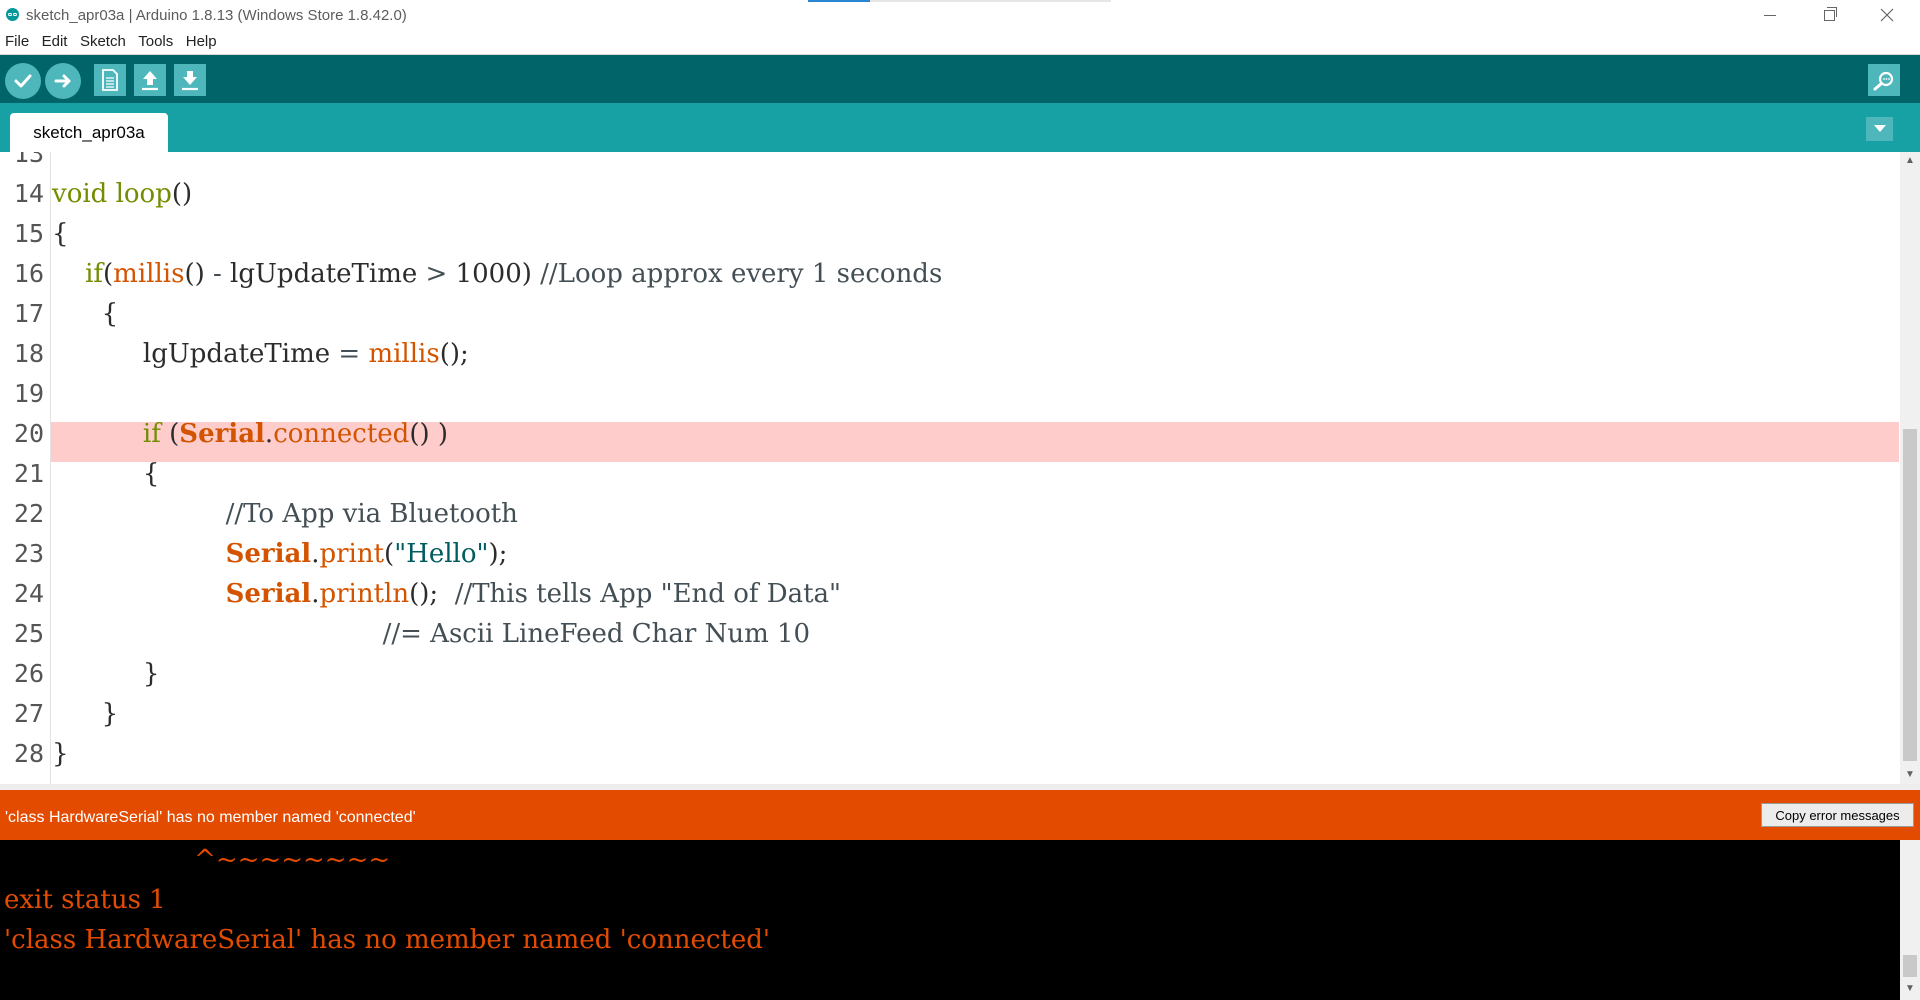  Describe the element at coordinates (341, 434) in the screenshot. I see `code-token: connected` at that location.